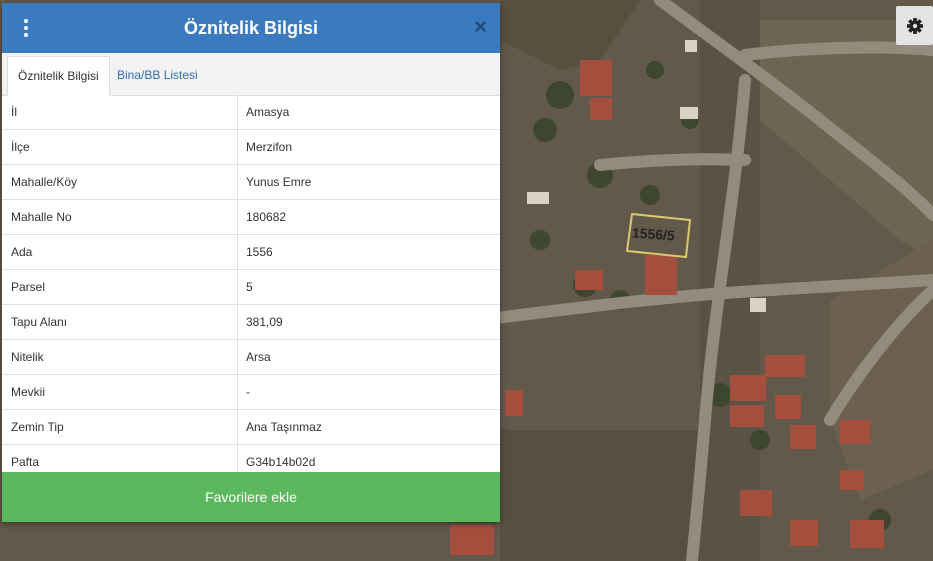 This screenshot has width=933, height=561. What do you see at coordinates (258, 357) in the screenshot?
I see `attribute-value: Arsa` at bounding box center [258, 357].